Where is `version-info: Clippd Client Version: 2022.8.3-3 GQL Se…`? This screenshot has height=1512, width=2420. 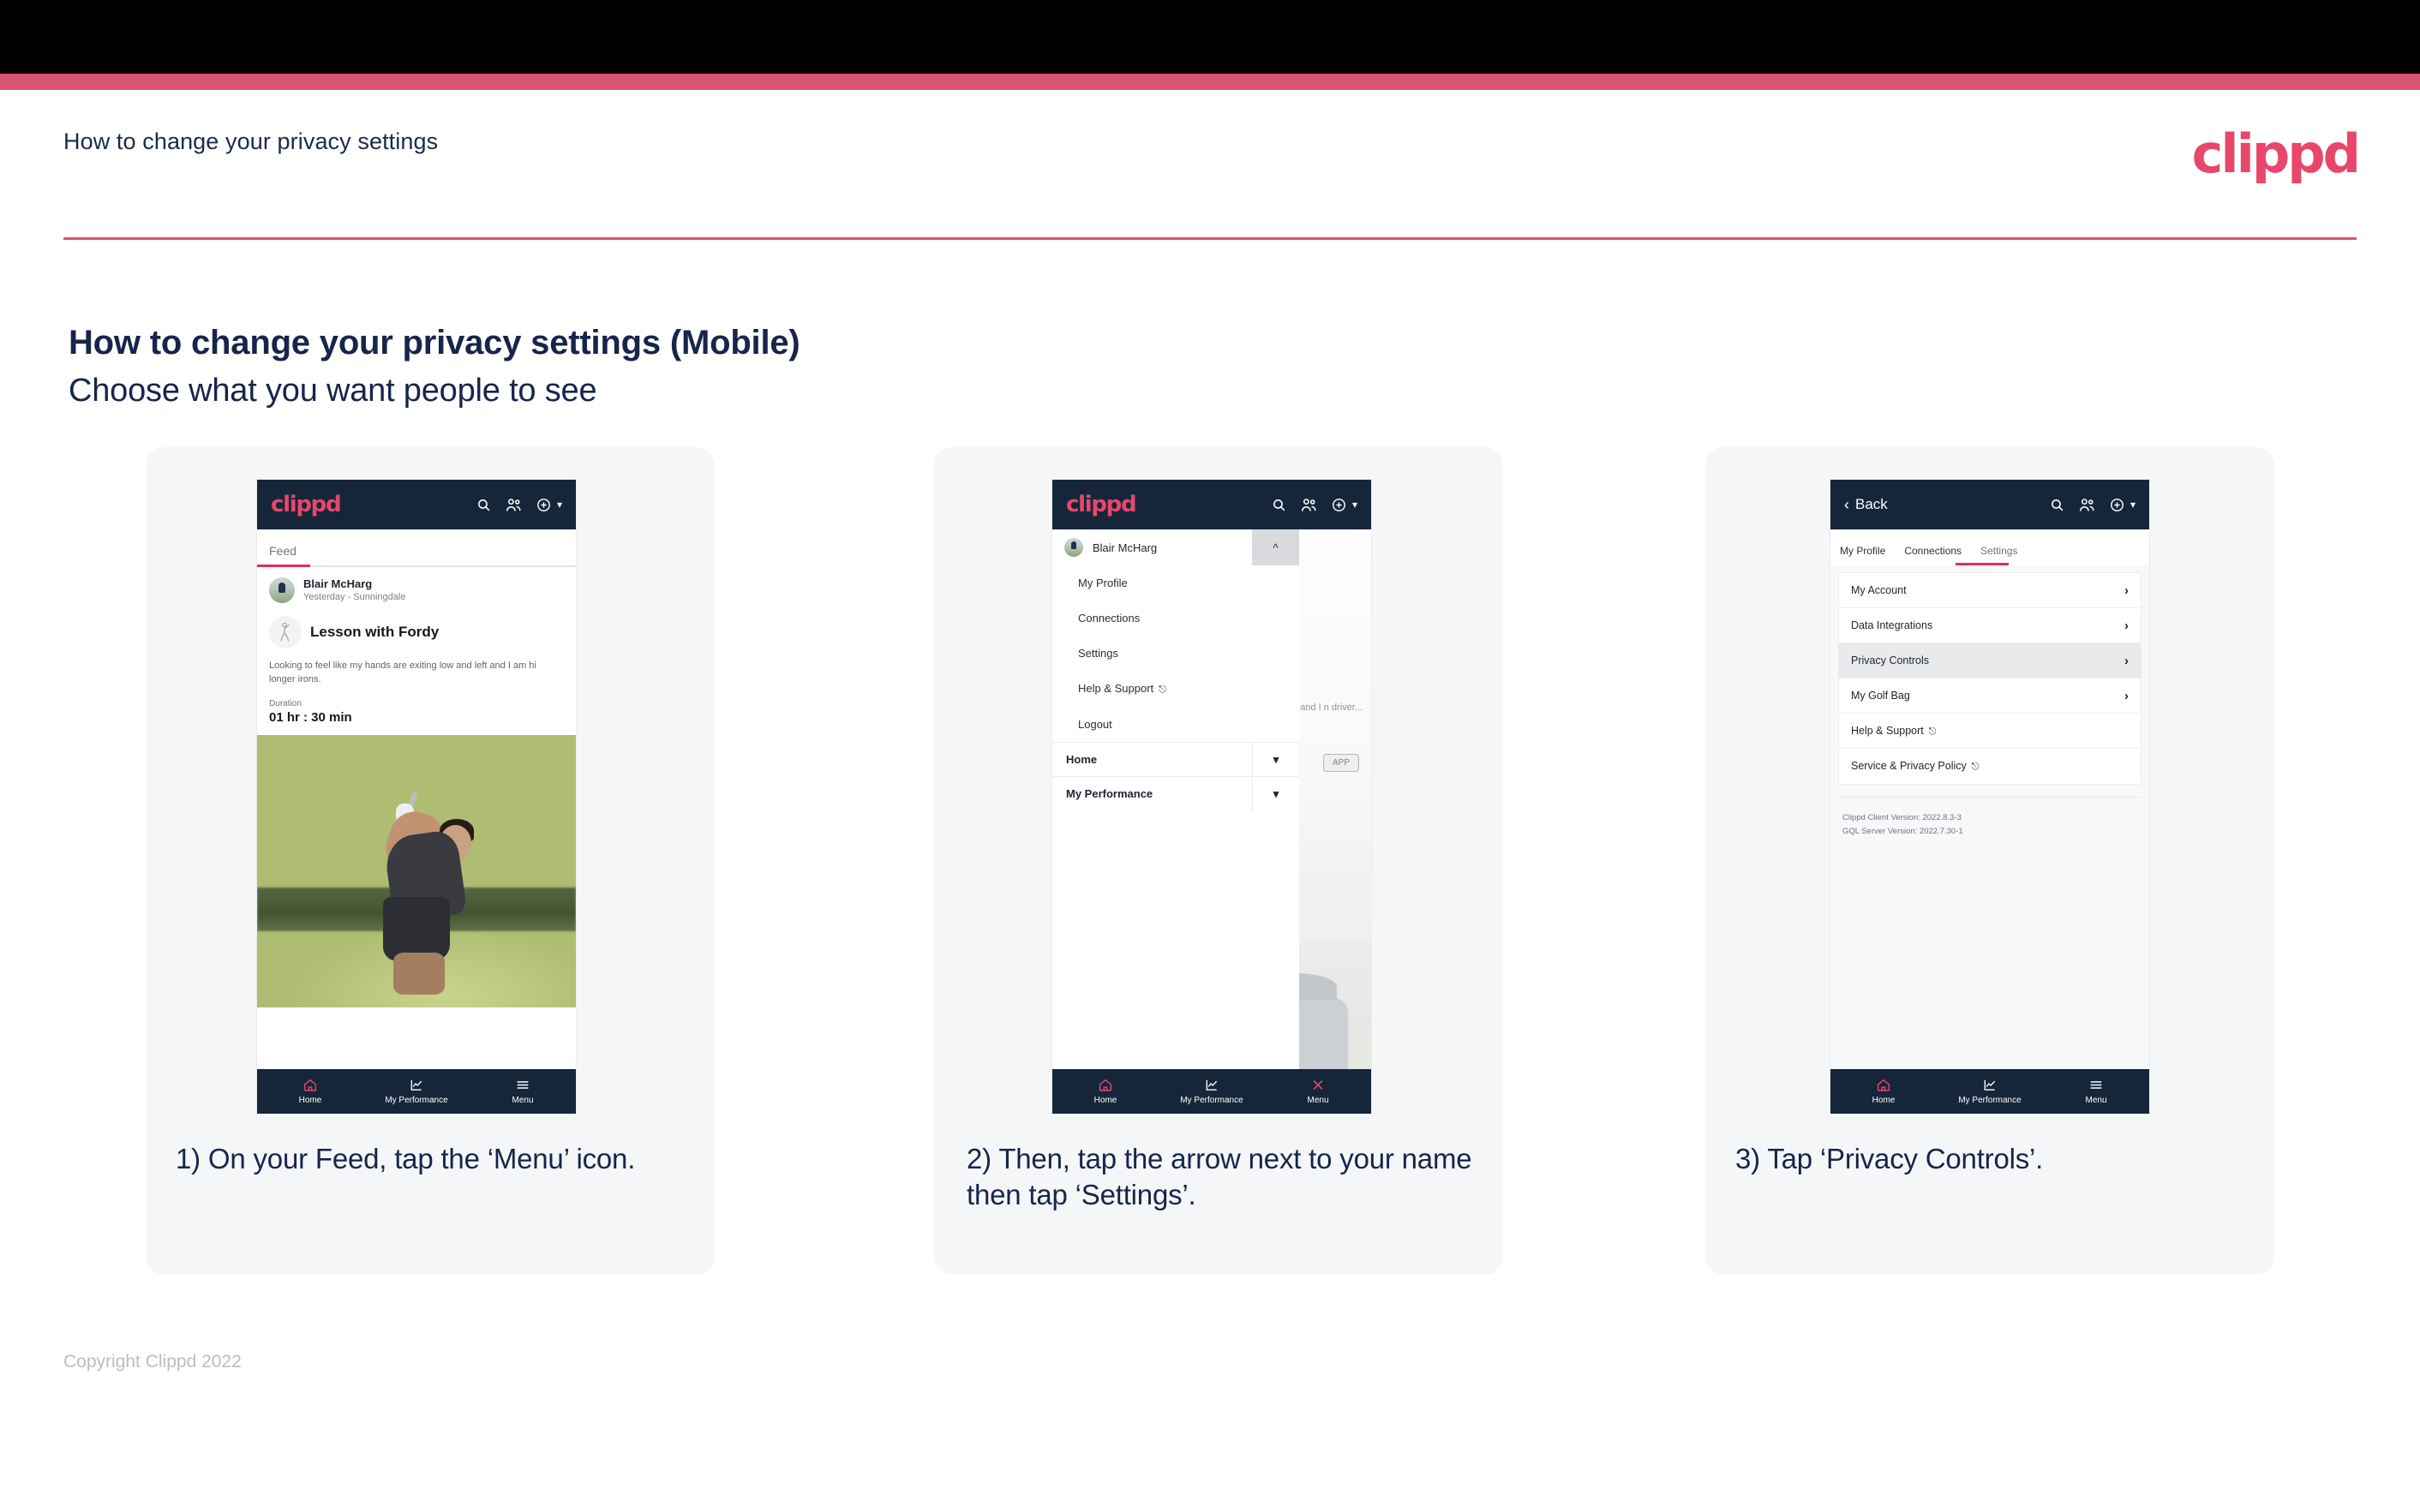 version-info: Clippd Client Version: 2022.8.3-3 GQL Se… is located at coordinates (1995, 825).